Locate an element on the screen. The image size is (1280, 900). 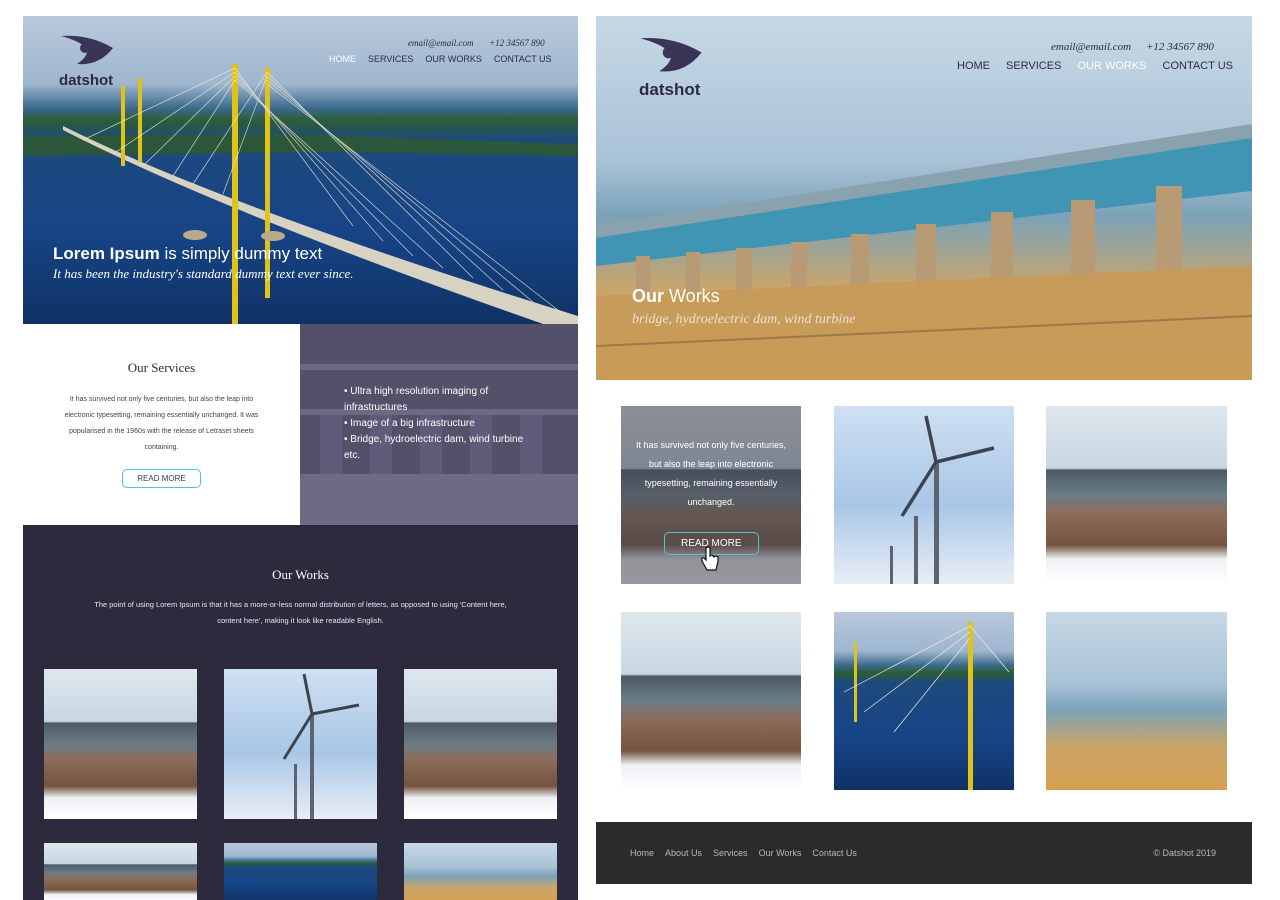
hand-pointer-icon is located at coordinates (710, 558).